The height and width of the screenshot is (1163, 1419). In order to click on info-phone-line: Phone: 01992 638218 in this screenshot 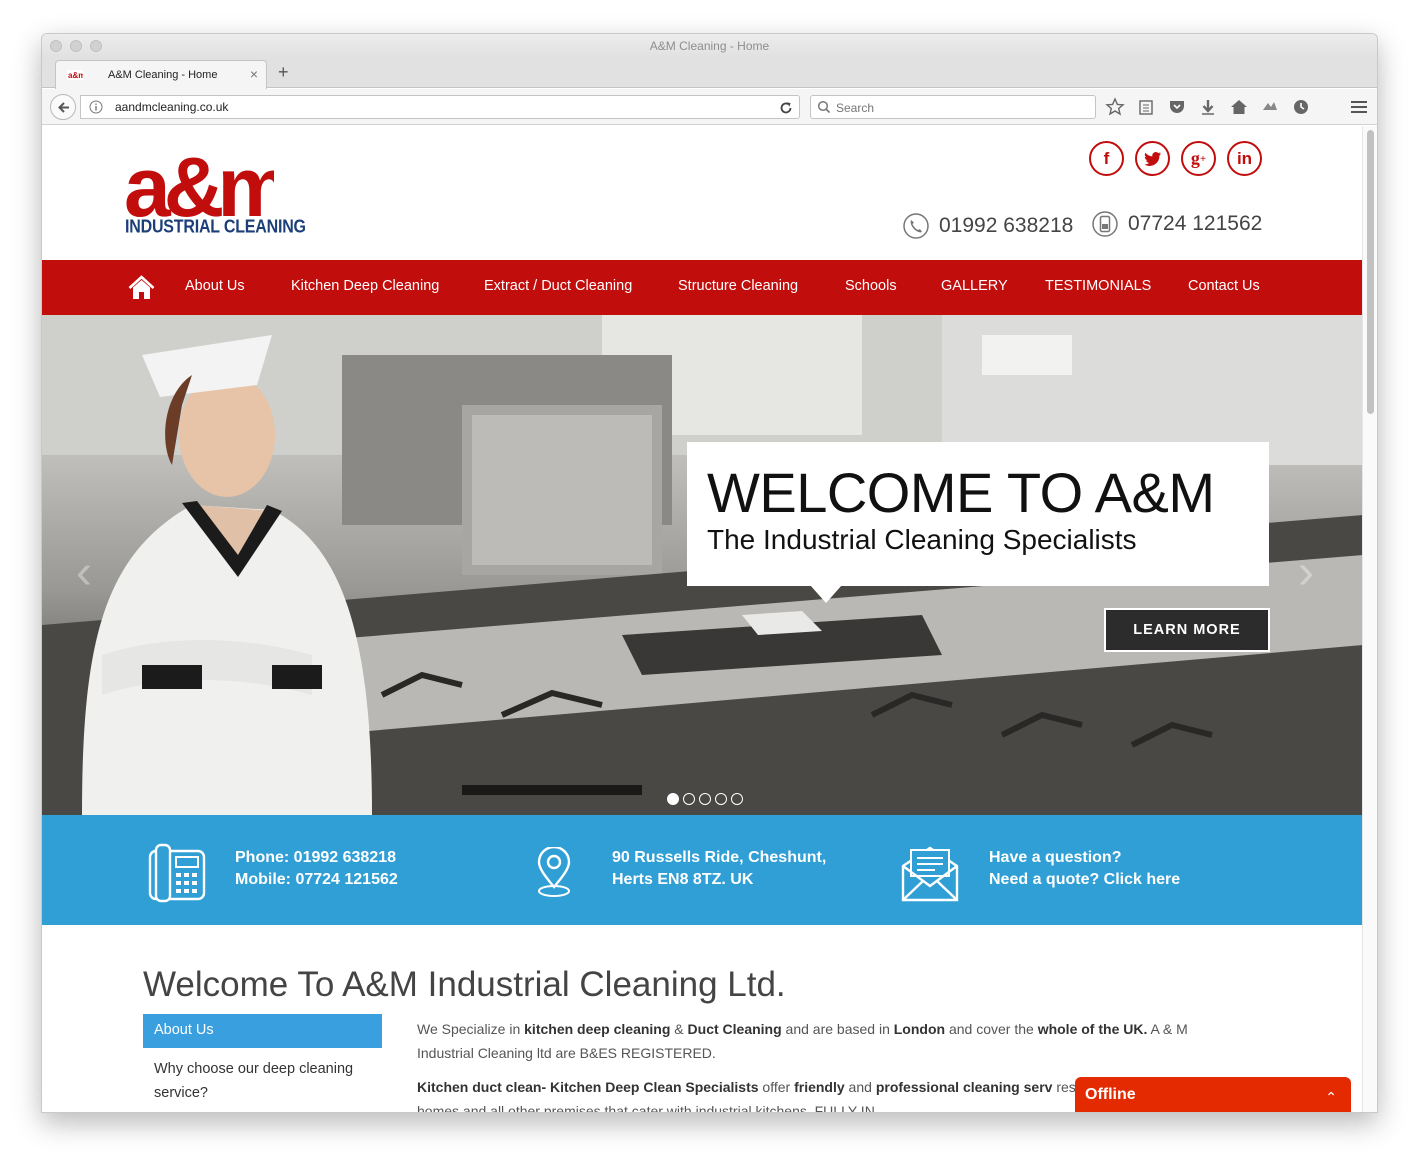, I will do `click(315, 857)`.